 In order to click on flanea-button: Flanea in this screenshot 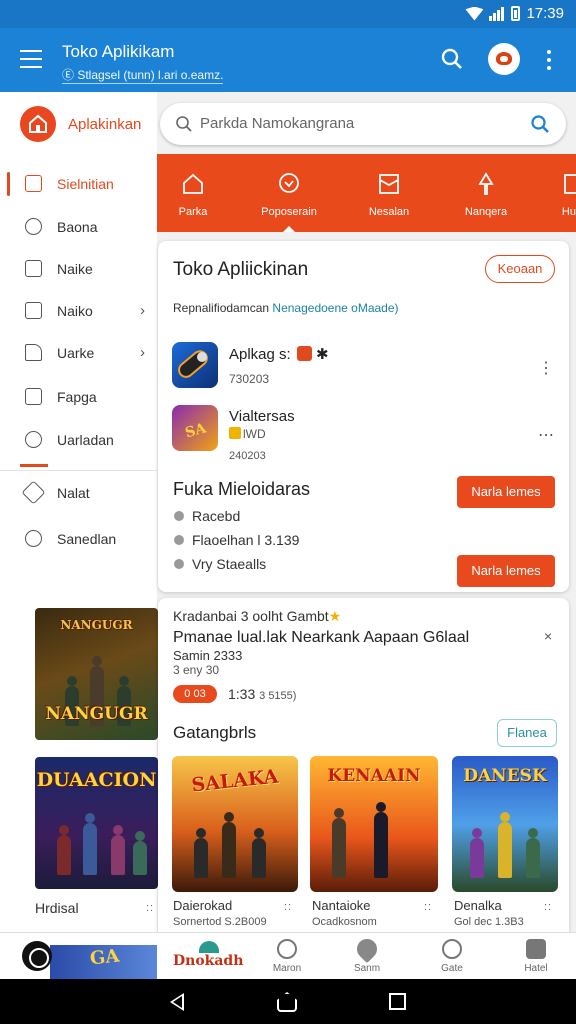, I will do `click(527, 733)`.